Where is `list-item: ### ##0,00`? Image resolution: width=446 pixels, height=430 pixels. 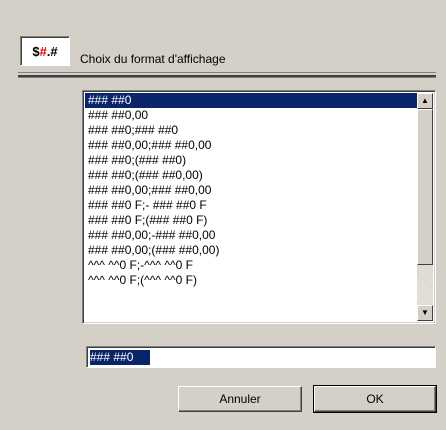
list-item: ### ##0,00 is located at coordinates (251, 115).